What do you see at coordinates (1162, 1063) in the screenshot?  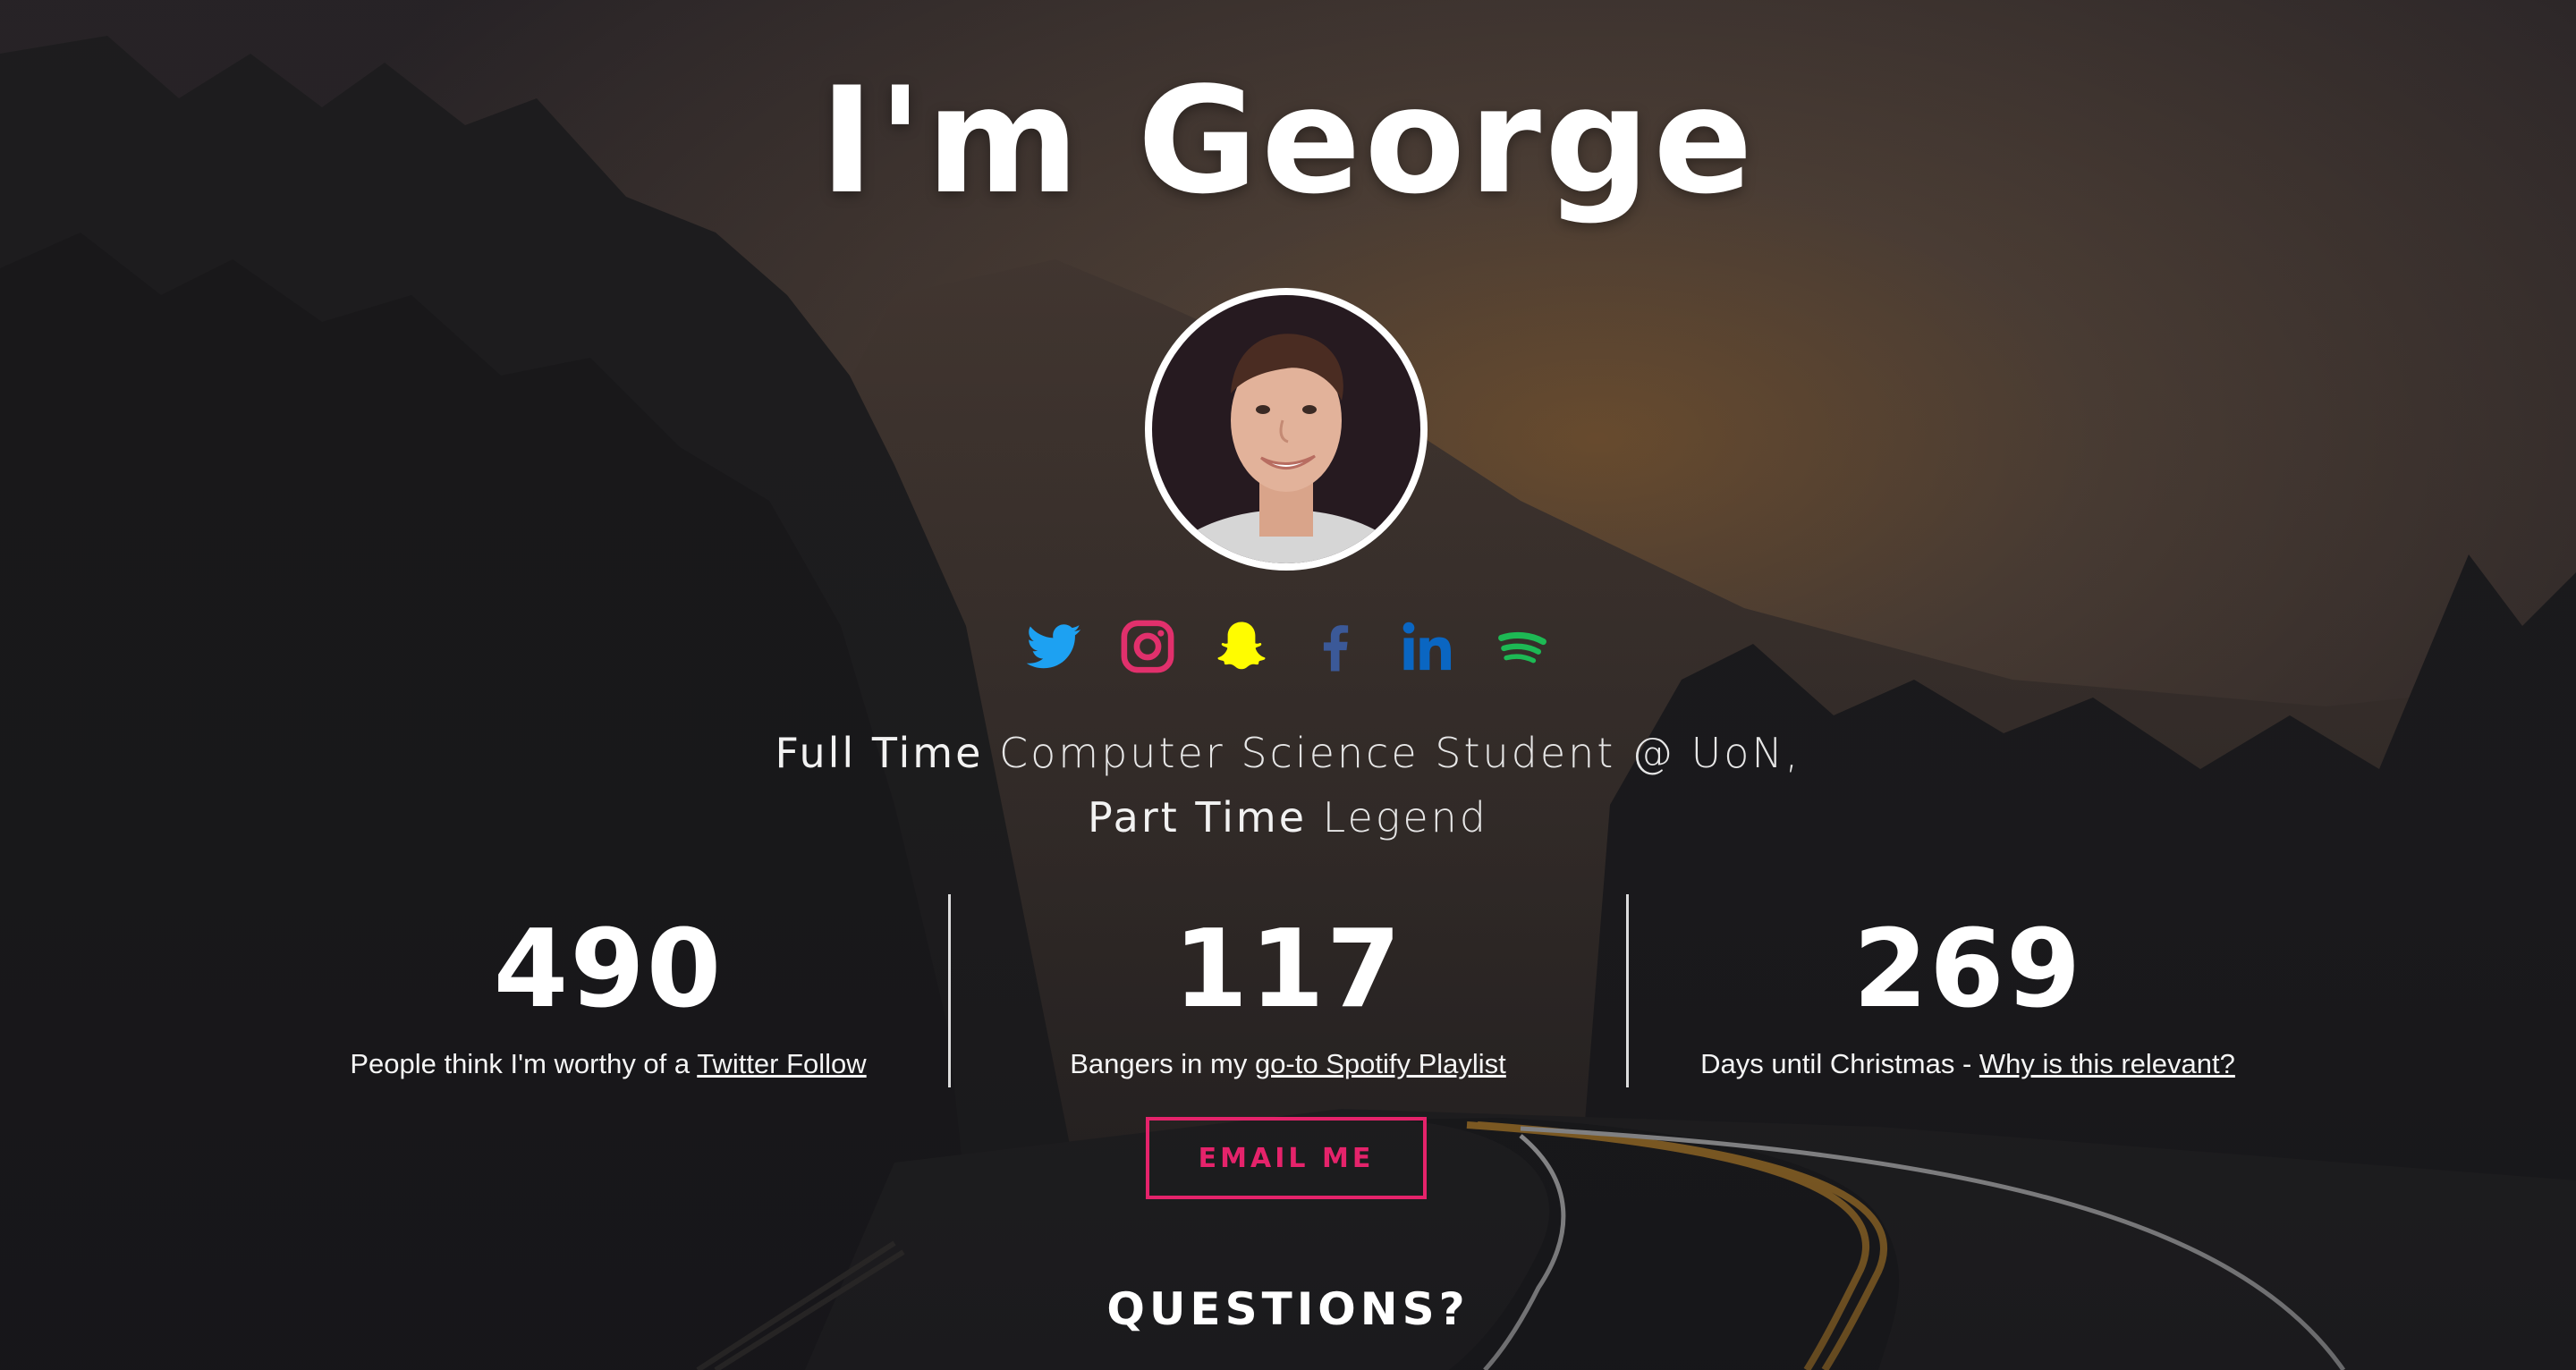 I see `stat-caption-text: Bangers in my` at bounding box center [1162, 1063].